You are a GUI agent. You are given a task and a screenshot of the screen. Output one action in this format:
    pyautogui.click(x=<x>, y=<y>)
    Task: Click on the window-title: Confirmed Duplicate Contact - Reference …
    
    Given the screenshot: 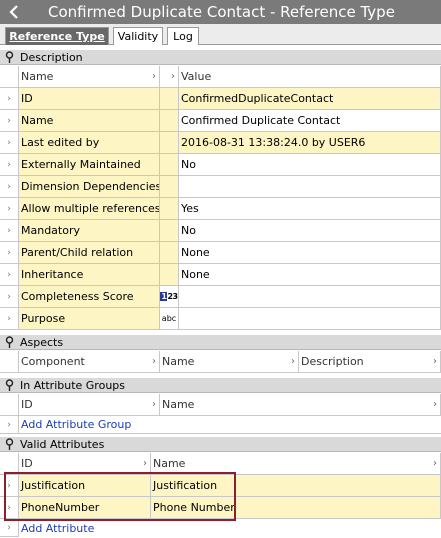 What is the action you would take?
    pyautogui.click(x=221, y=12)
    